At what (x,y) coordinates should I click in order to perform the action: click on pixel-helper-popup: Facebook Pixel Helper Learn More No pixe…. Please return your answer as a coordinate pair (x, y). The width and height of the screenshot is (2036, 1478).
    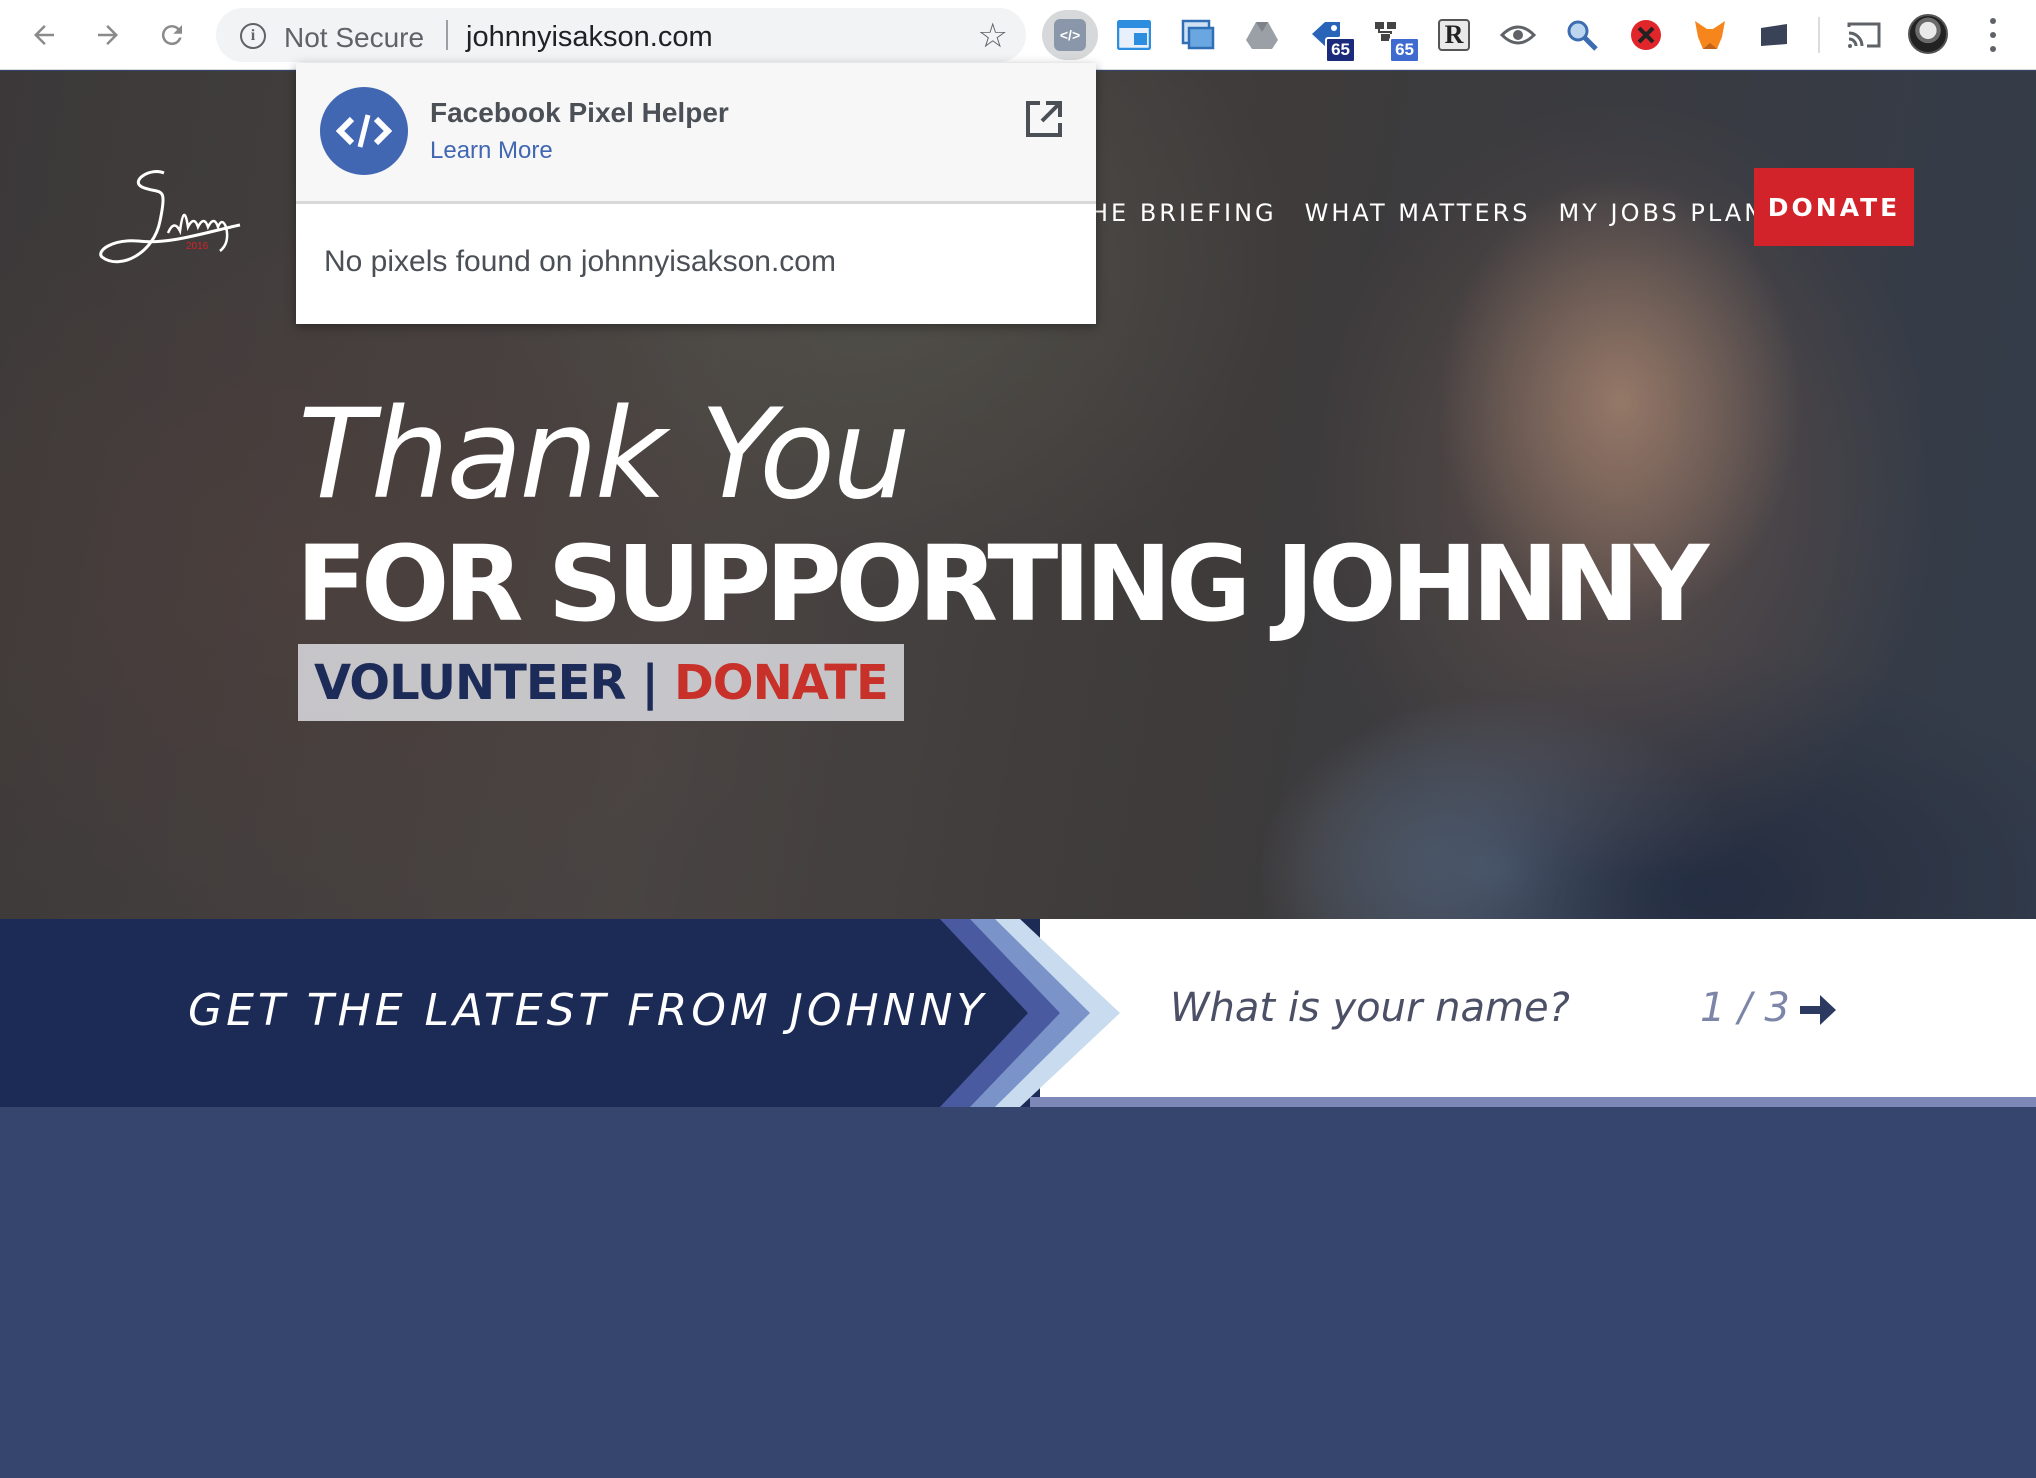
    Looking at the image, I should click on (696, 193).